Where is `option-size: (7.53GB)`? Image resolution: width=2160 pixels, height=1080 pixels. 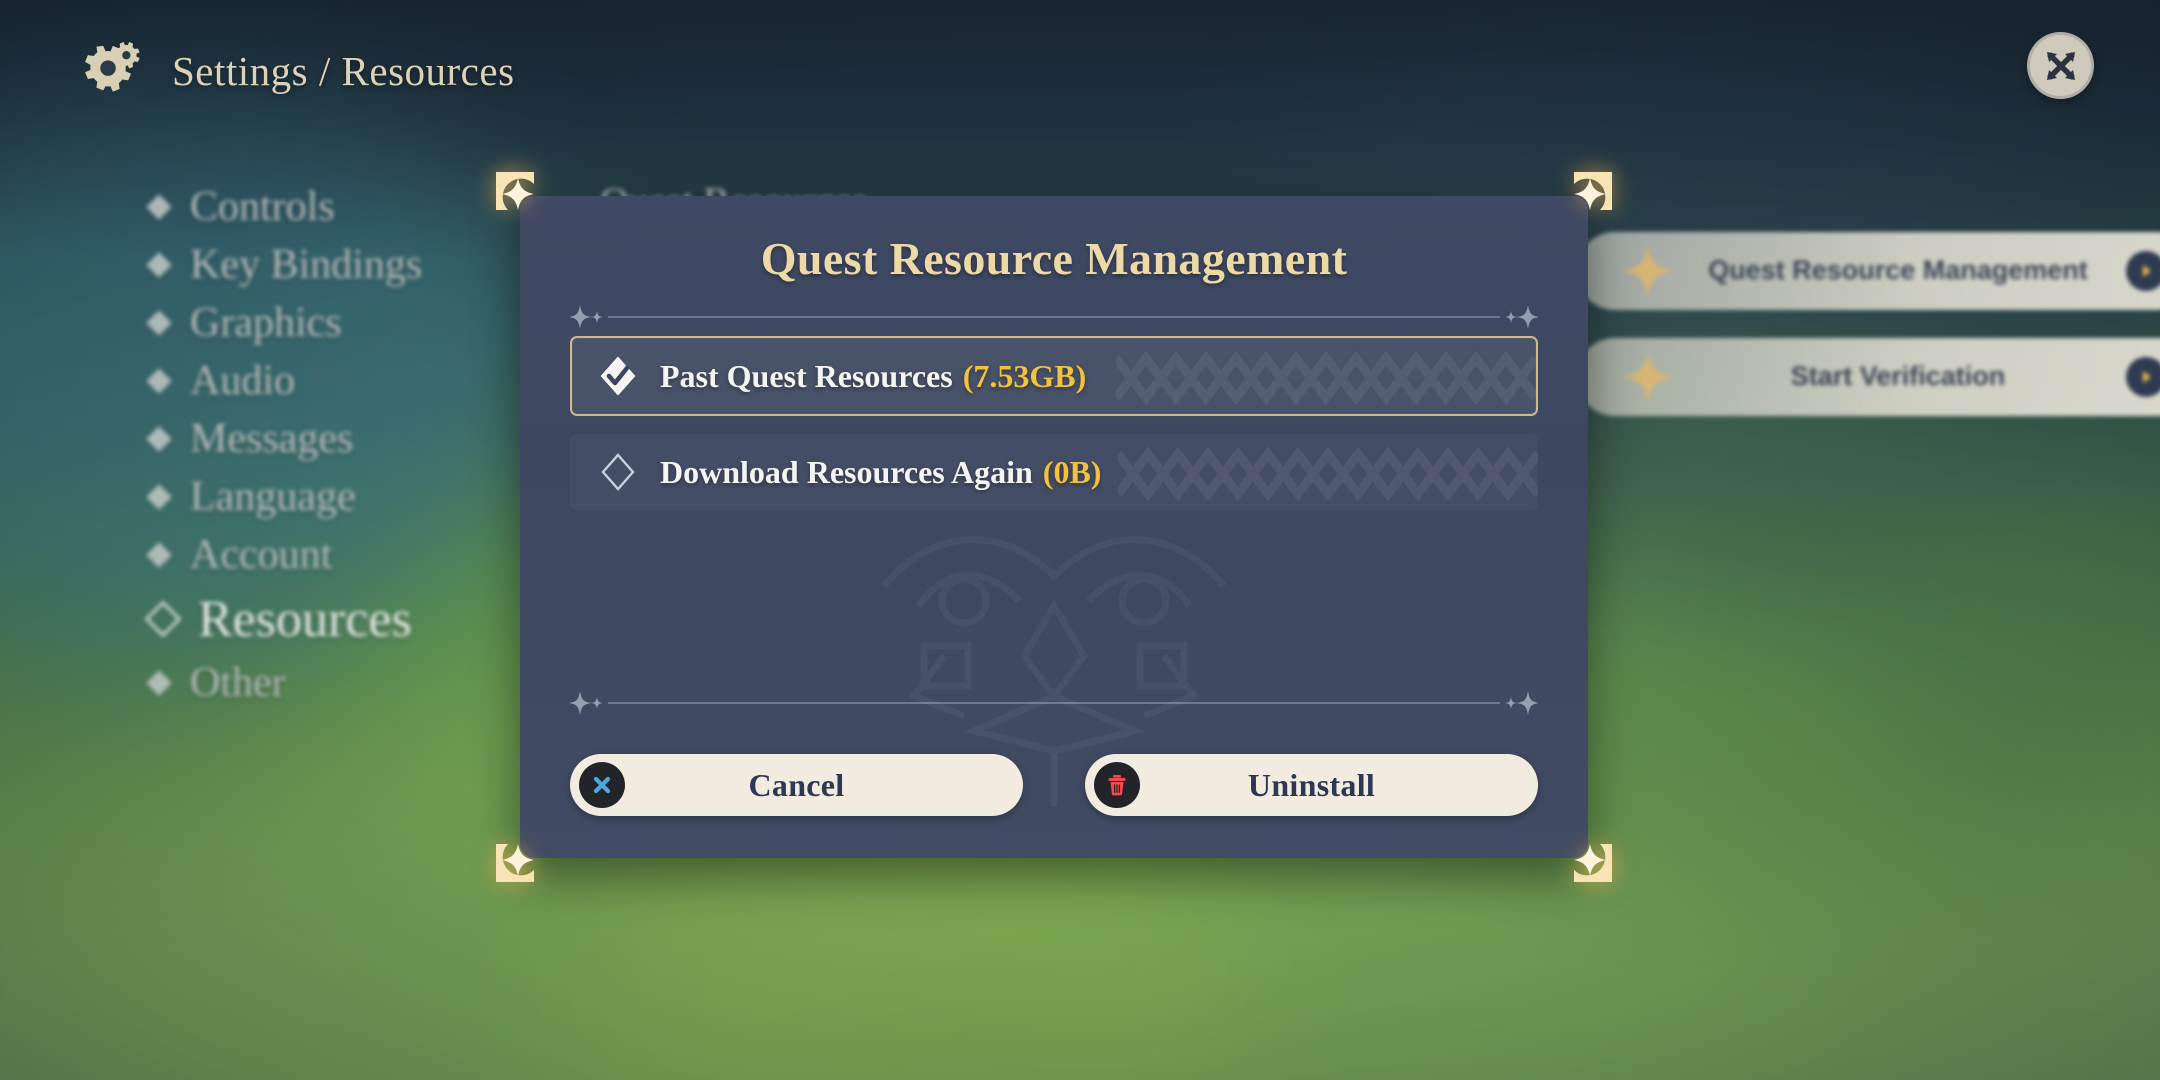
option-size: (7.53GB) is located at coordinates (1024, 375).